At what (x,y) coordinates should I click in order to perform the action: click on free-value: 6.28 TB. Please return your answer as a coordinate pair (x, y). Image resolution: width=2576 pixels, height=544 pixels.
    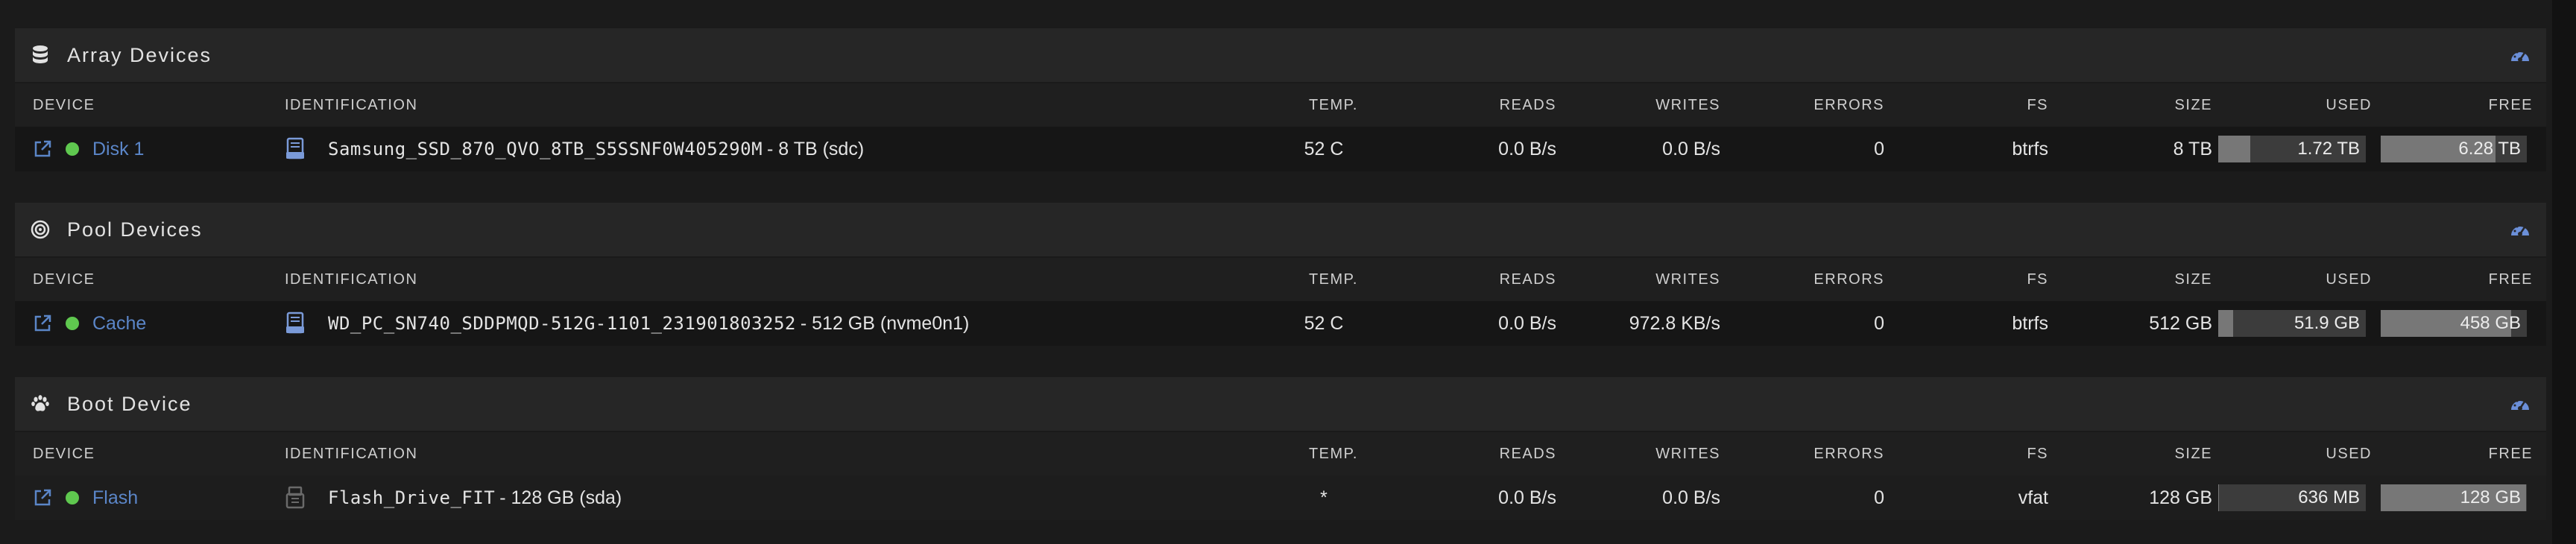
    Looking at the image, I should click on (2489, 149).